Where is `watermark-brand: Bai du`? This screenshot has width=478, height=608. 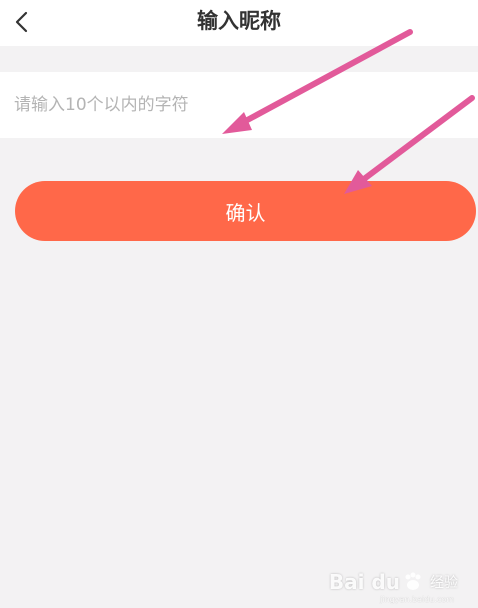 watermark-brand: Bai du is located at coordinates (364, 582).